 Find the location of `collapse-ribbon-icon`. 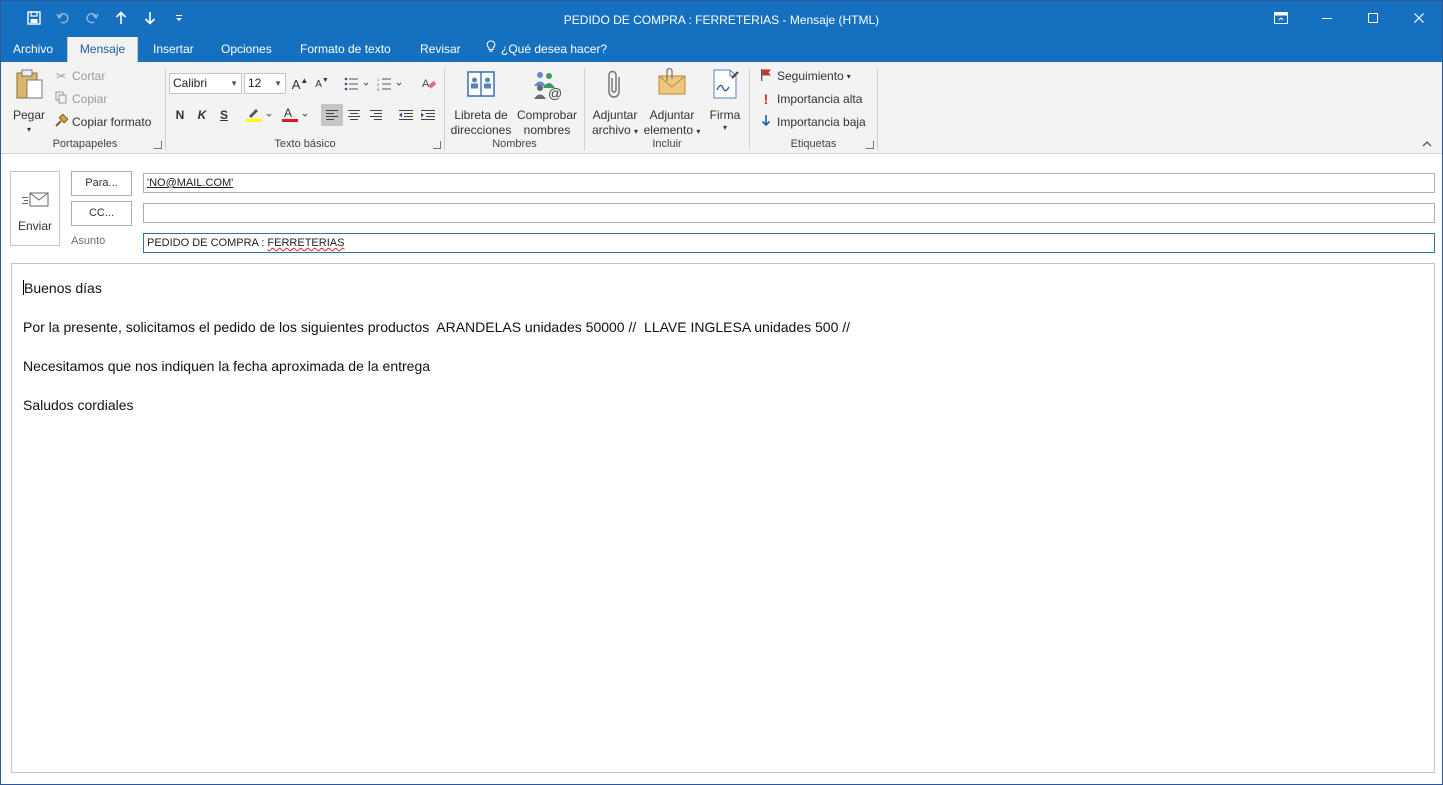

collapse-ribbon-icon is located at coordinates (1427, 145).